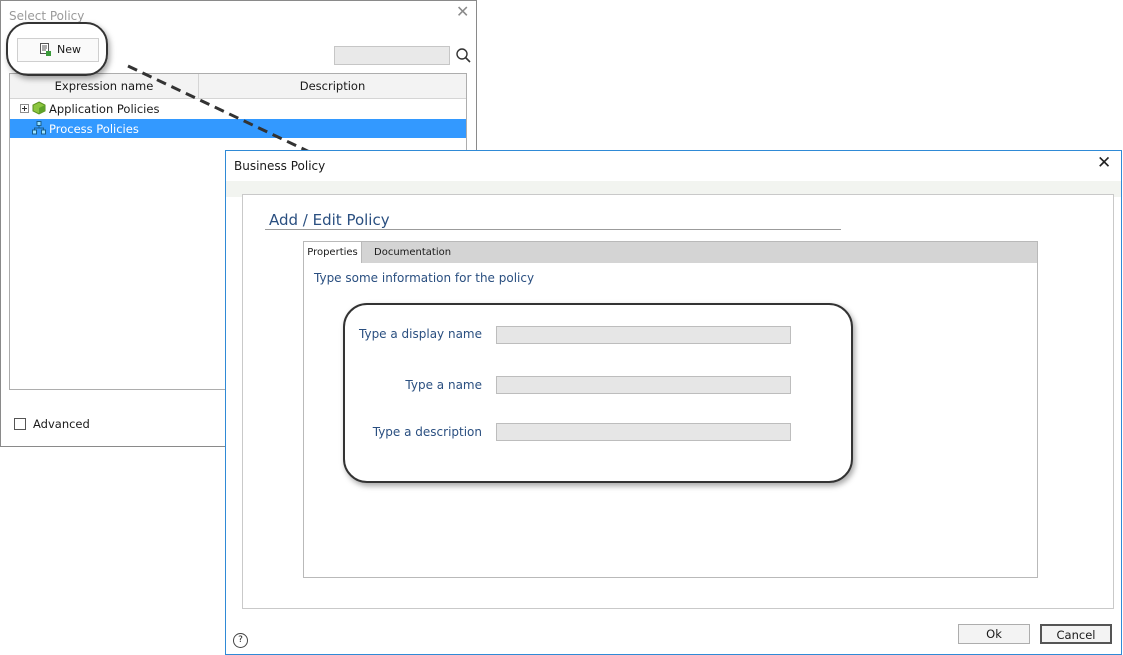 The image size is (1123, 655). I want to click on properties-hint: Type some information for the policy, so click(424, 278).